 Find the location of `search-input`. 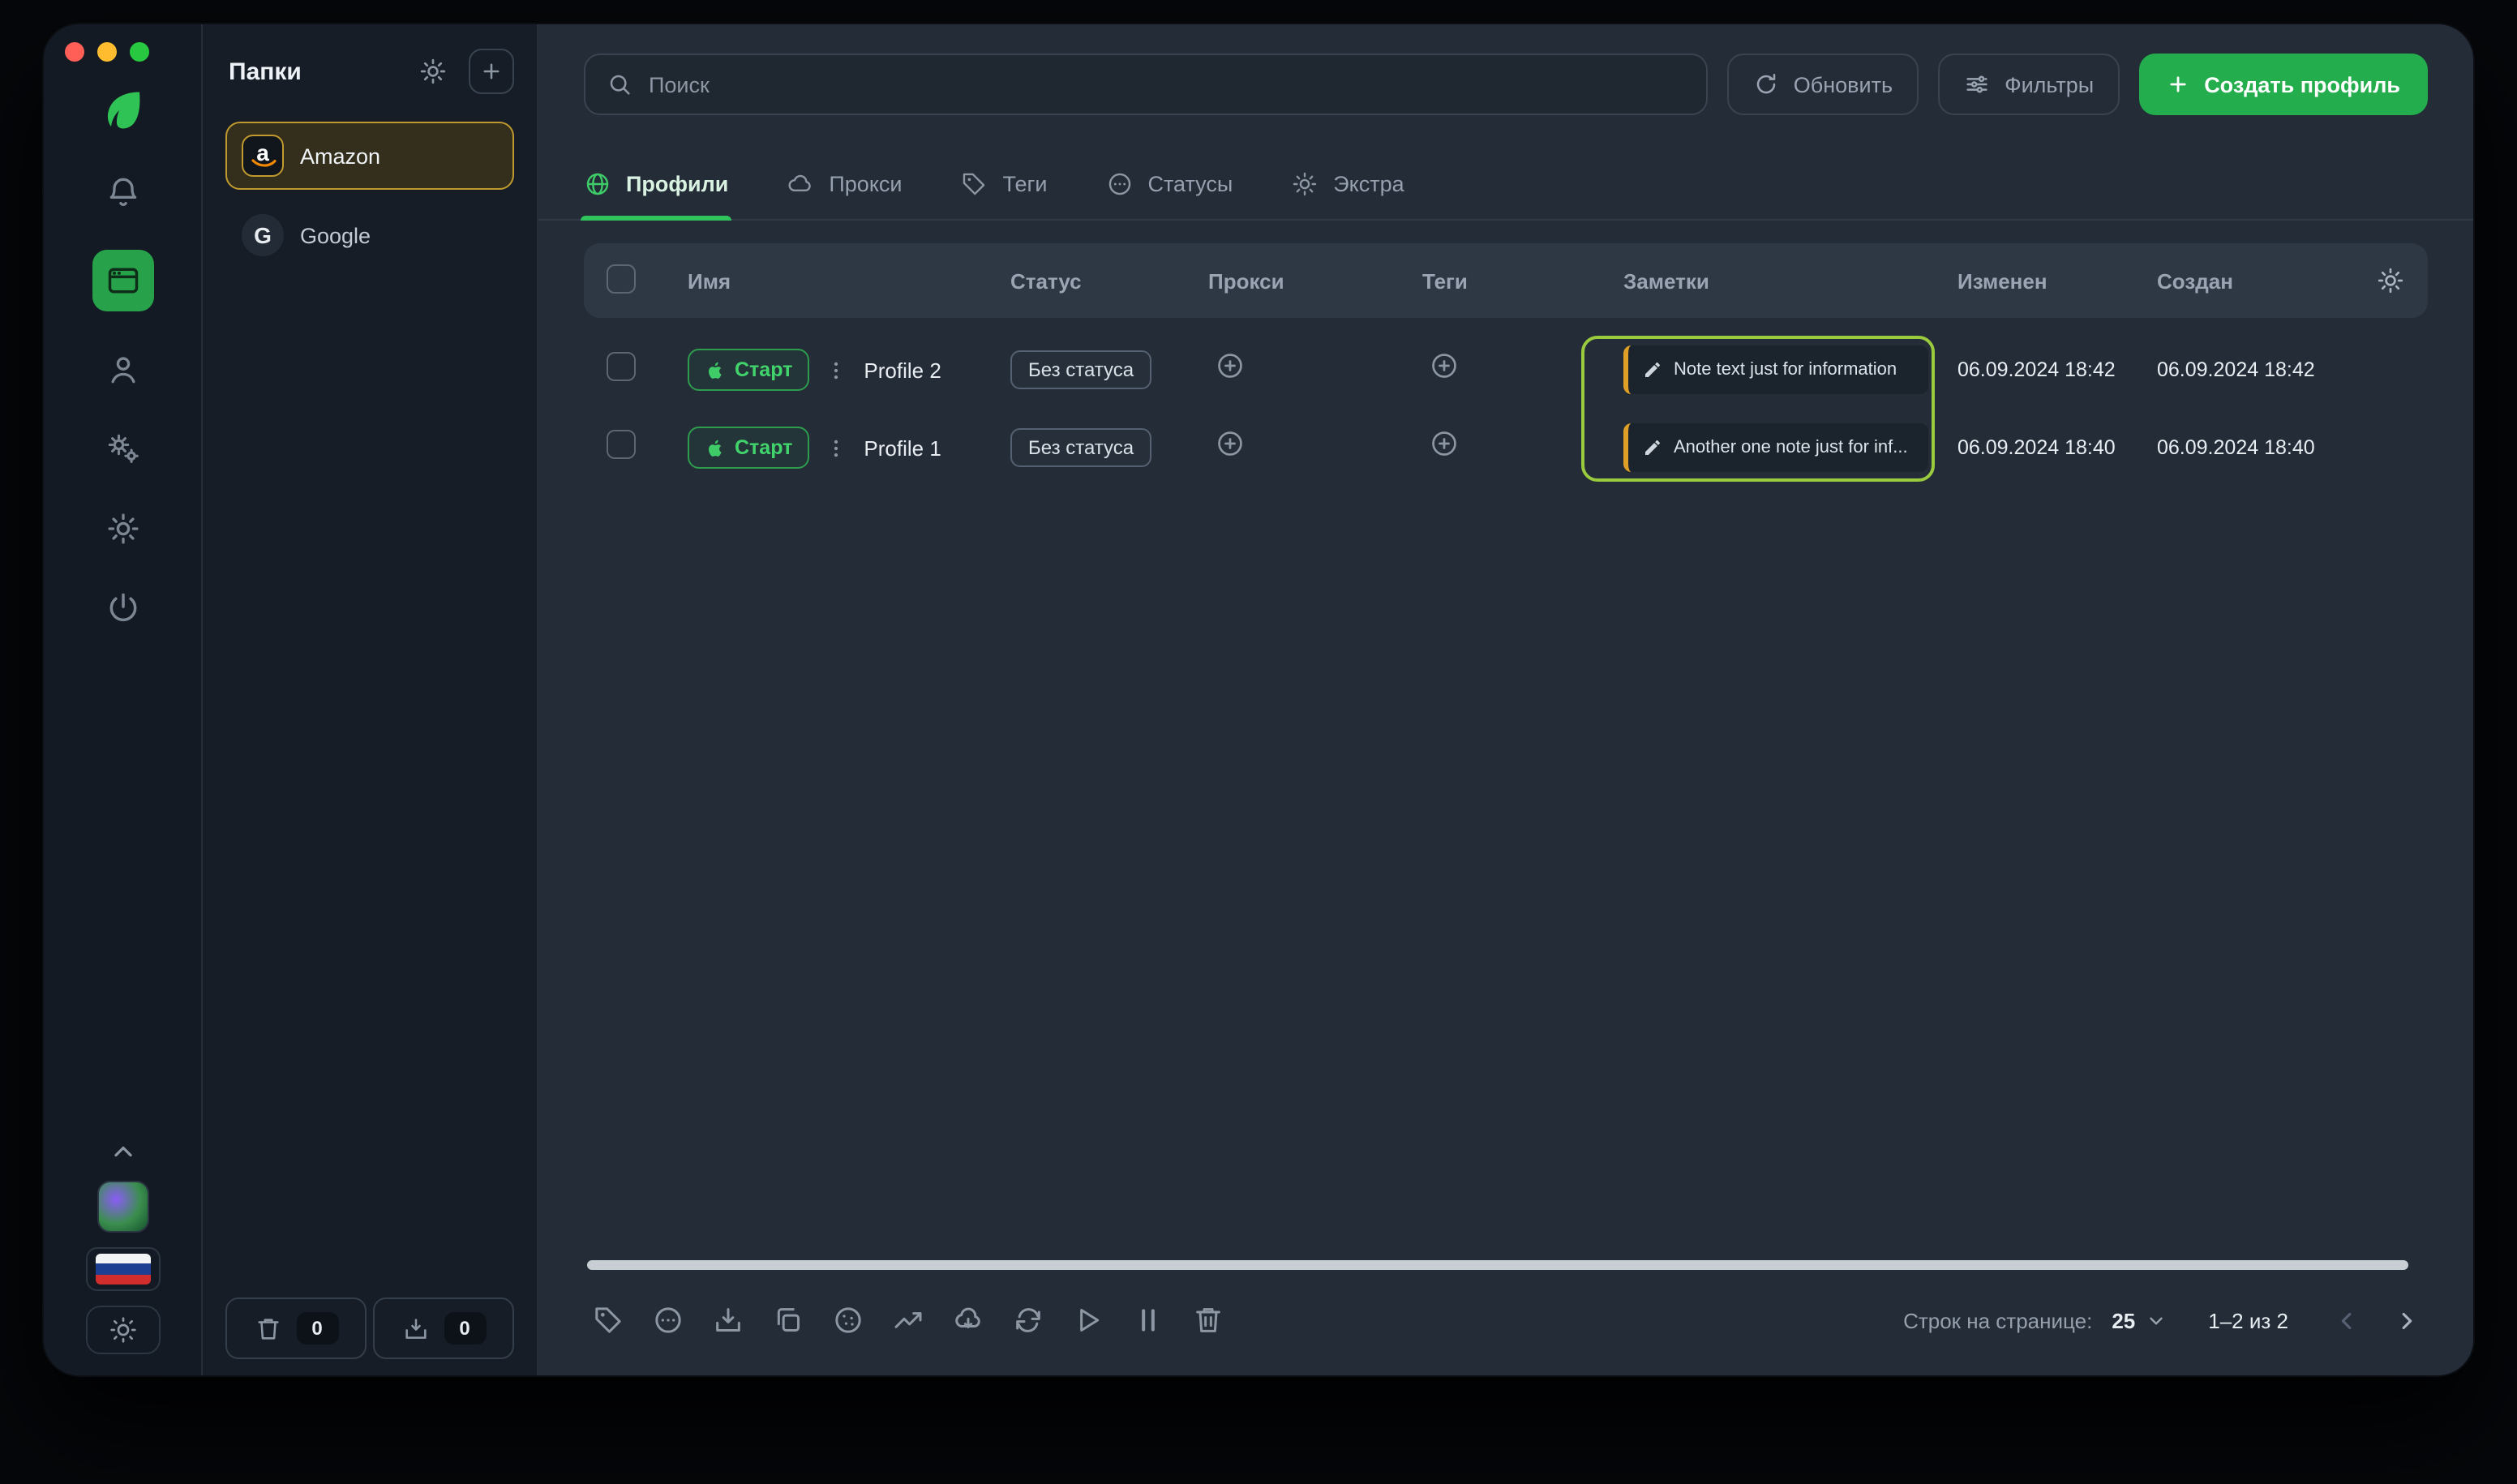

search-input is located at coordinates (1167, 84).